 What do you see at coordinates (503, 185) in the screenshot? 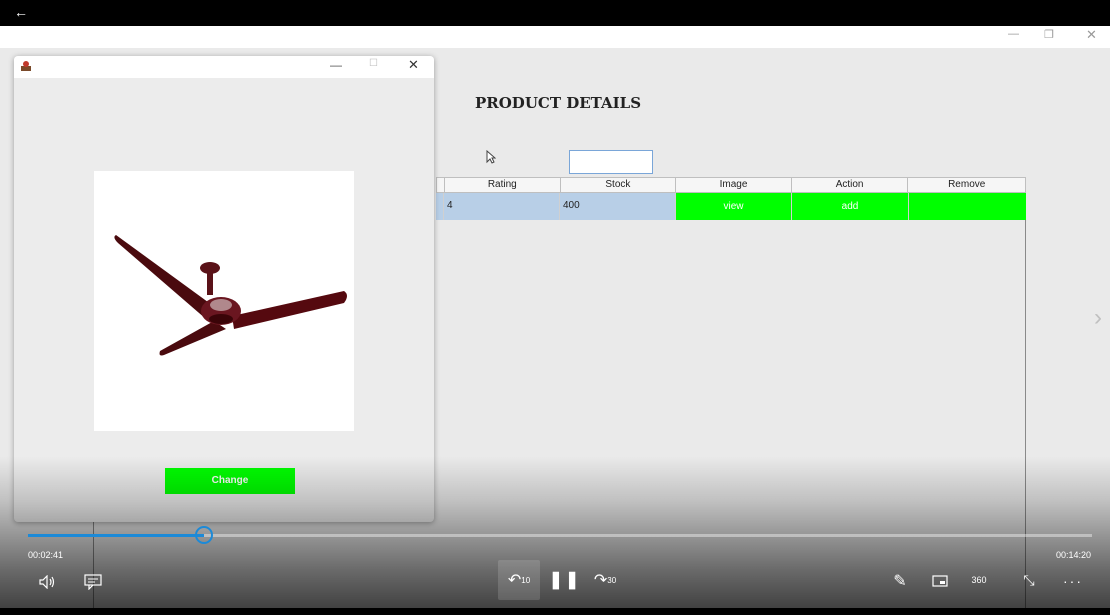
I see `column-header-rating: Rating` at bounding box center [503, 185].